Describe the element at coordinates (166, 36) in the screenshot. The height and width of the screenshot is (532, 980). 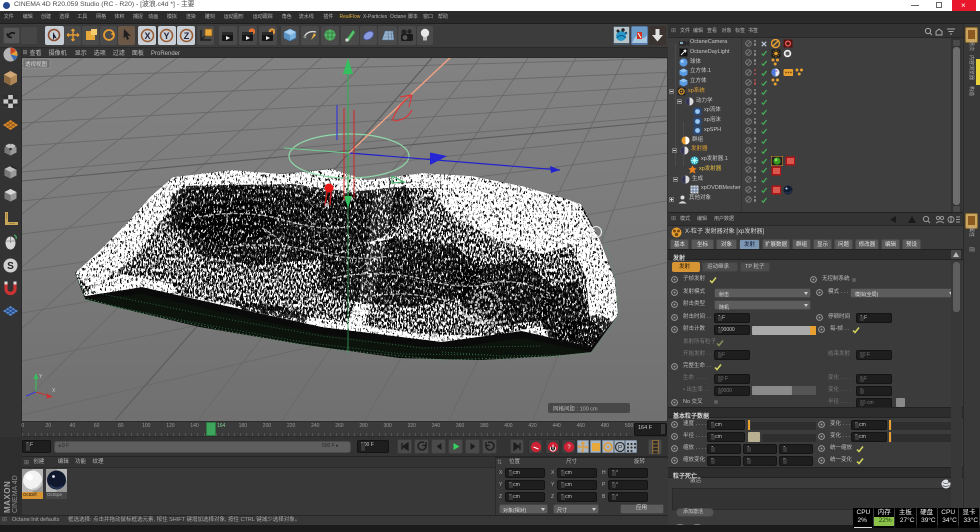
I see `svg-text: Y` at that location.